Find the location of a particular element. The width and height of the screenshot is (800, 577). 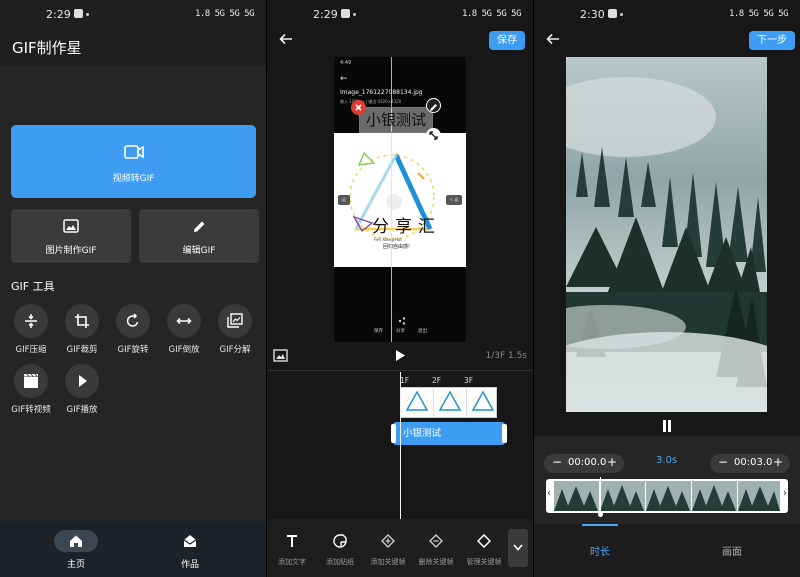

tool-reverse: GIF倒放 is located at coordinates (184, 329).